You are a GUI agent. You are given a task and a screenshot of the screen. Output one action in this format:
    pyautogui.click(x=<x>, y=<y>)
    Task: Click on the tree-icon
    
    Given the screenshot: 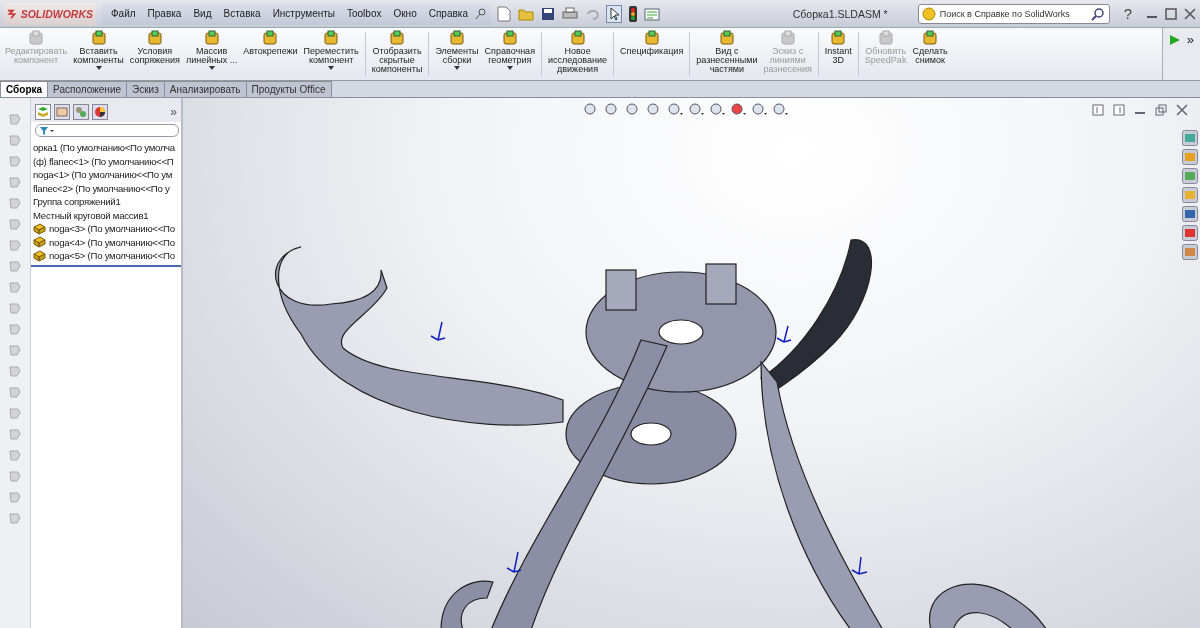 What is the action you would take?
    pyautogui.click(x=43, y=112)
    